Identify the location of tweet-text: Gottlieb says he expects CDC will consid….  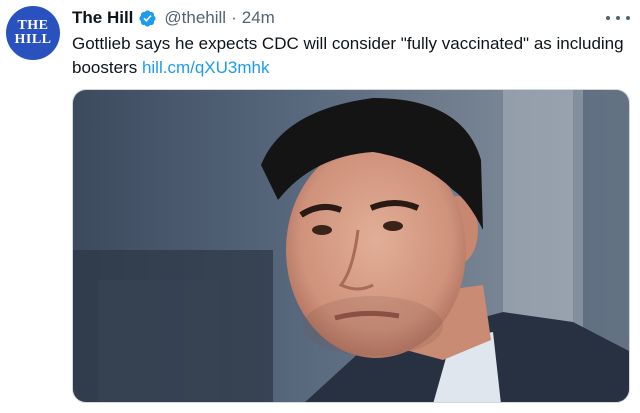
(352, 56).